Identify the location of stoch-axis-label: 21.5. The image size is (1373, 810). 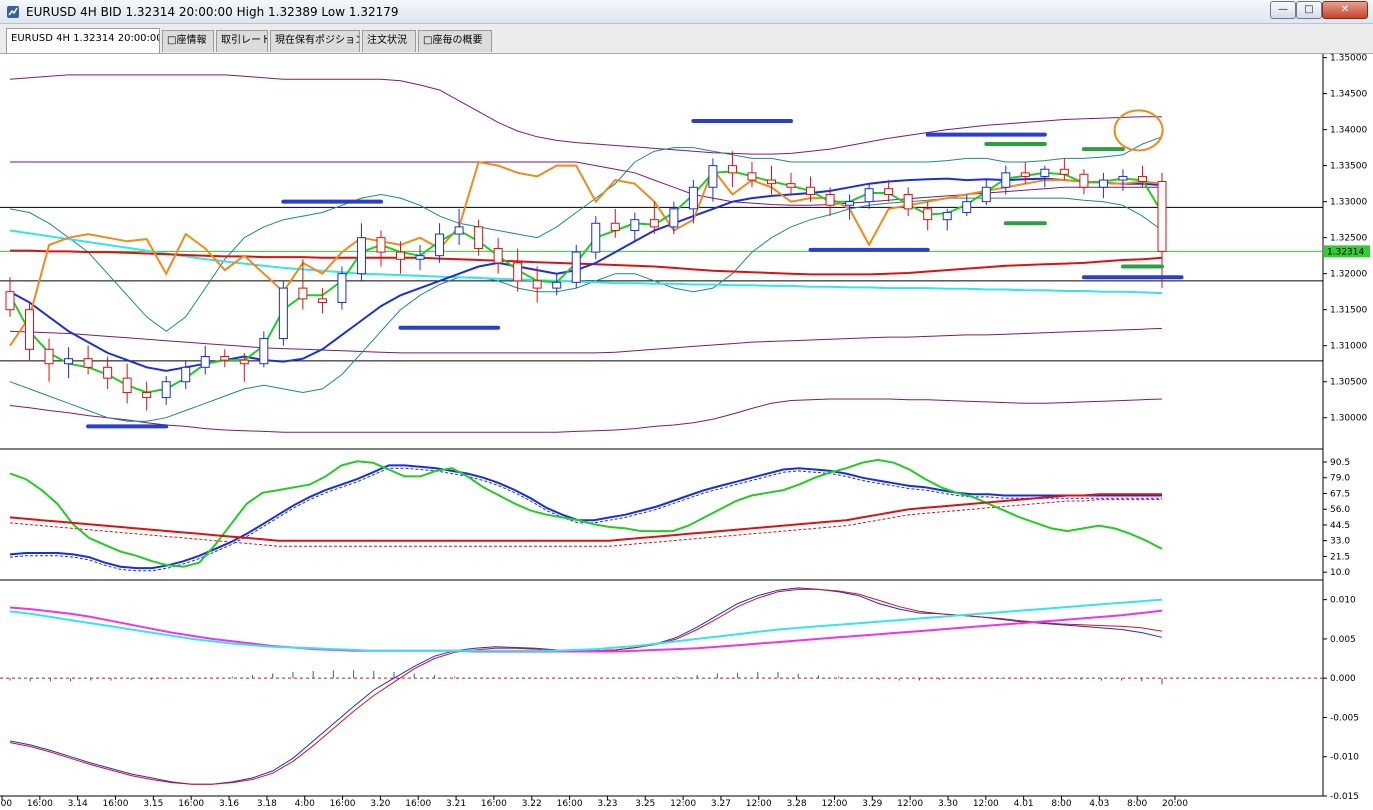
(1340, 557).